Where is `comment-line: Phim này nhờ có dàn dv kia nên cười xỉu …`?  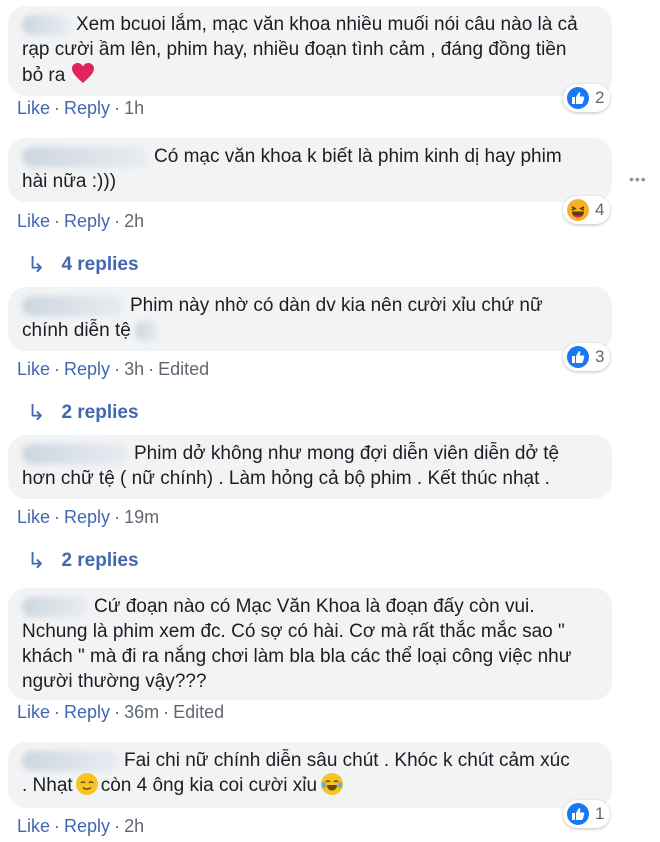
comment-line: Phim này nhờ có dàn dv kia nên cười xỉu … is located at coordinates (336, 305).